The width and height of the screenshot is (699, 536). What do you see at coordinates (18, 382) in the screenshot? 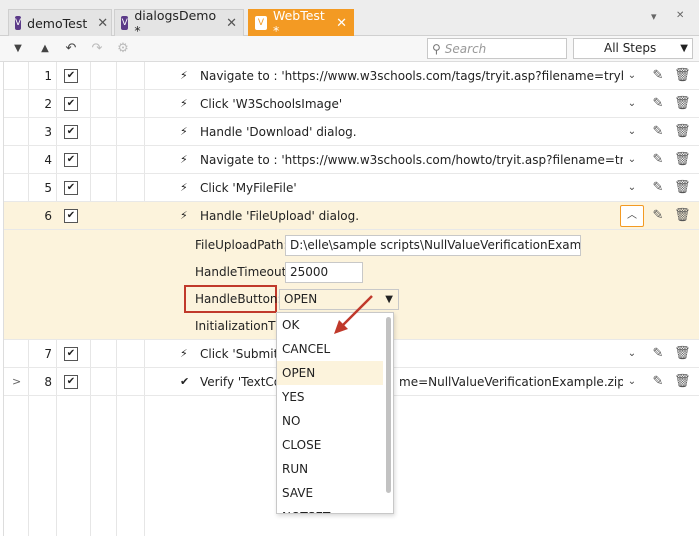
I see `chevron-right-icon: >` at bounding box center [18, 382].